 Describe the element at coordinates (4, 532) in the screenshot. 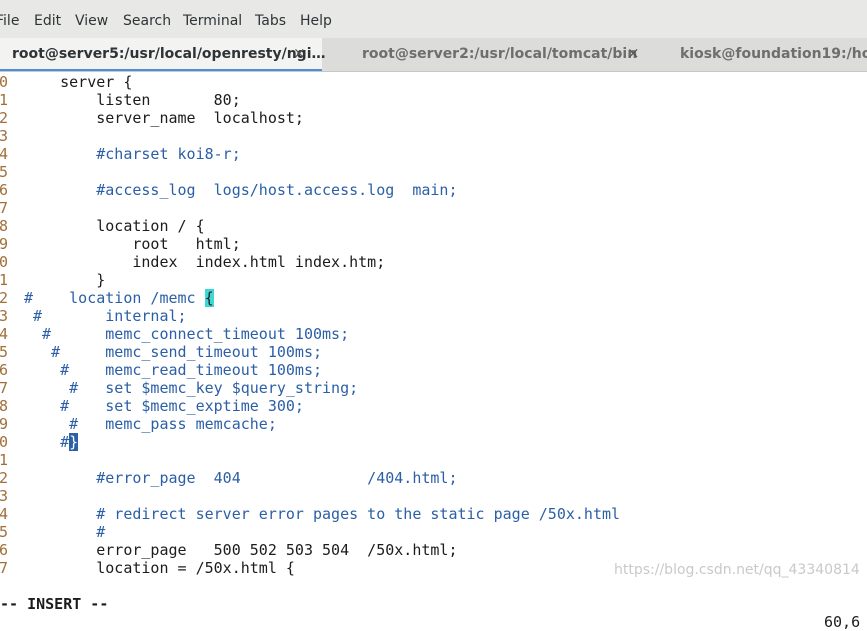

I see `line-number: 65` at that location.